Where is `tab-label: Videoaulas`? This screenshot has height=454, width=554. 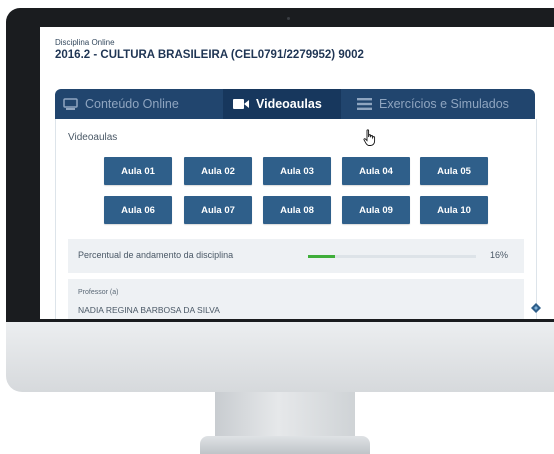 tab-label: Videoaulas is located at coordinates (289, 104).